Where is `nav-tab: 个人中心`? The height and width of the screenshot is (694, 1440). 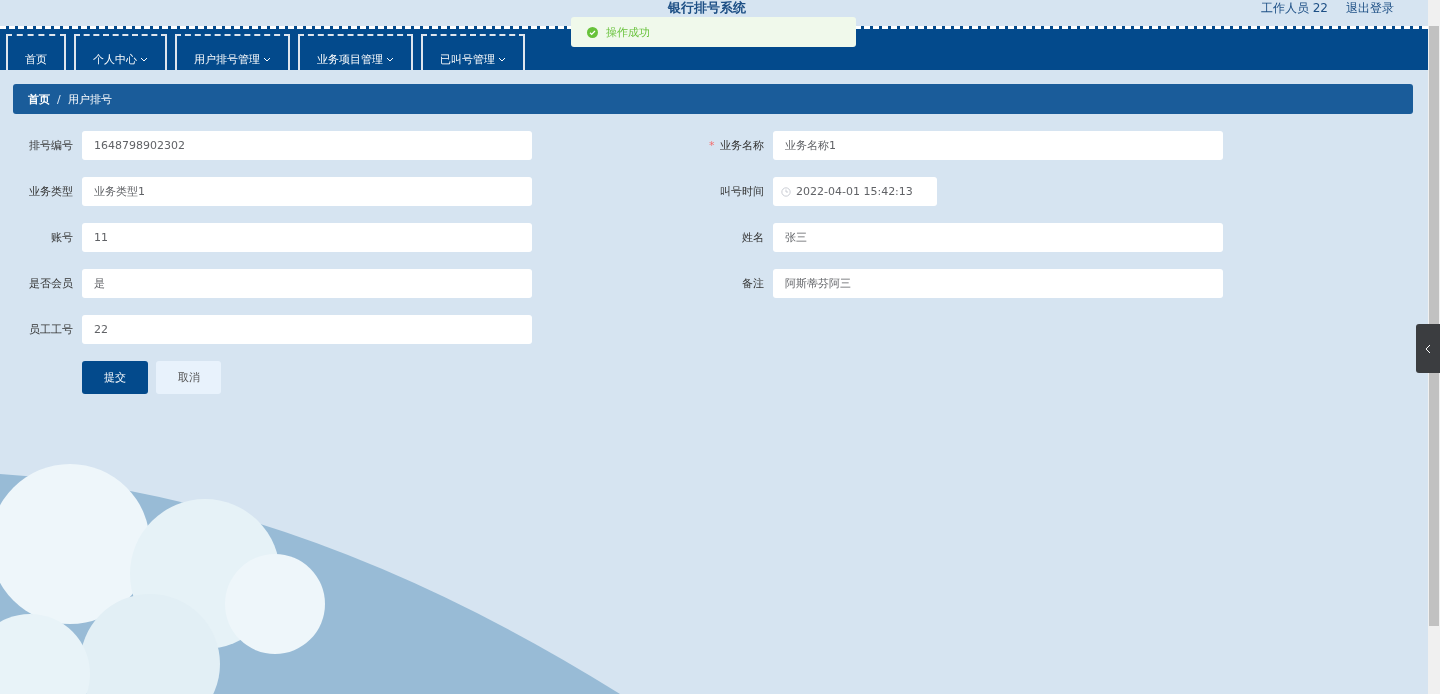
nav-tab: 个人中心 is located at coordinates (120, 52).